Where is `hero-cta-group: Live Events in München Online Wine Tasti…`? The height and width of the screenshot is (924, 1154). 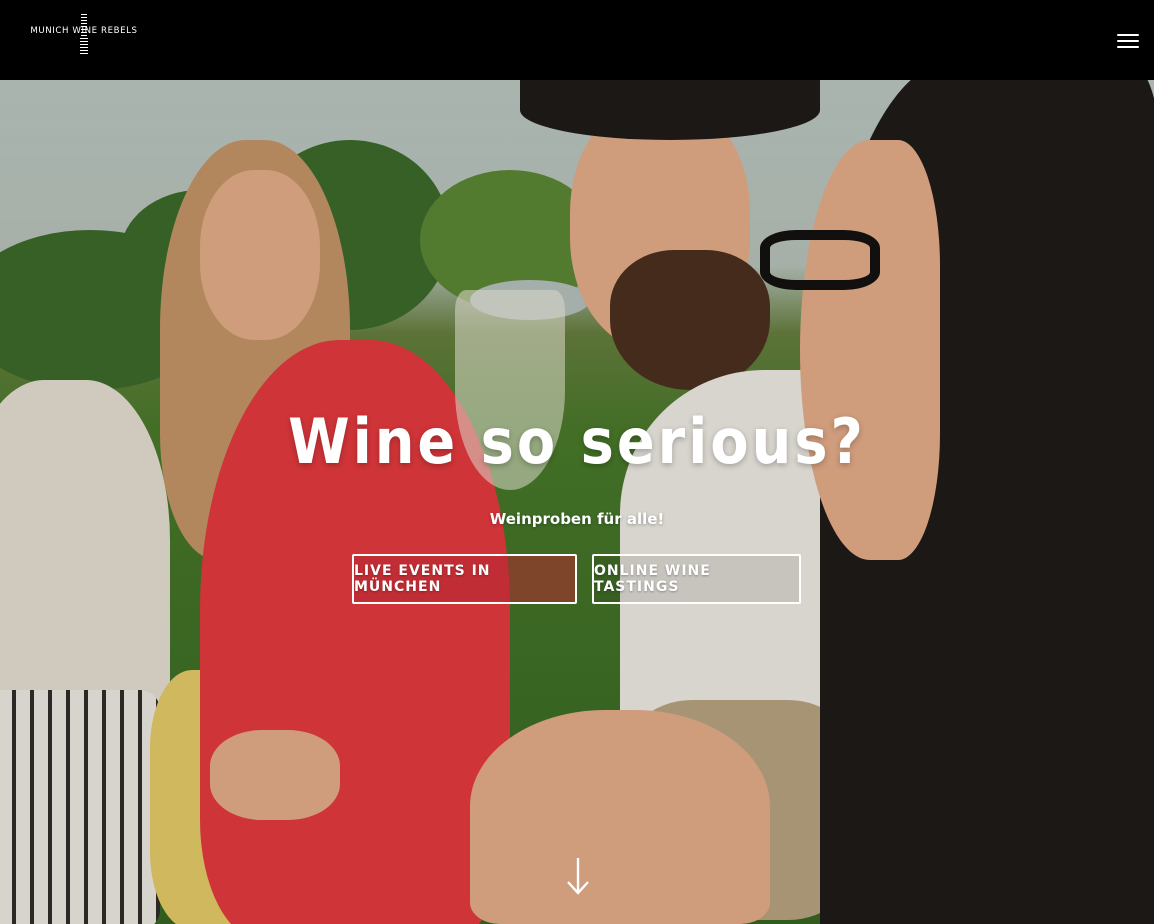
hero-cta-group: Live Events in München Online Wine Tasti… is located at coordinates (576, 579).